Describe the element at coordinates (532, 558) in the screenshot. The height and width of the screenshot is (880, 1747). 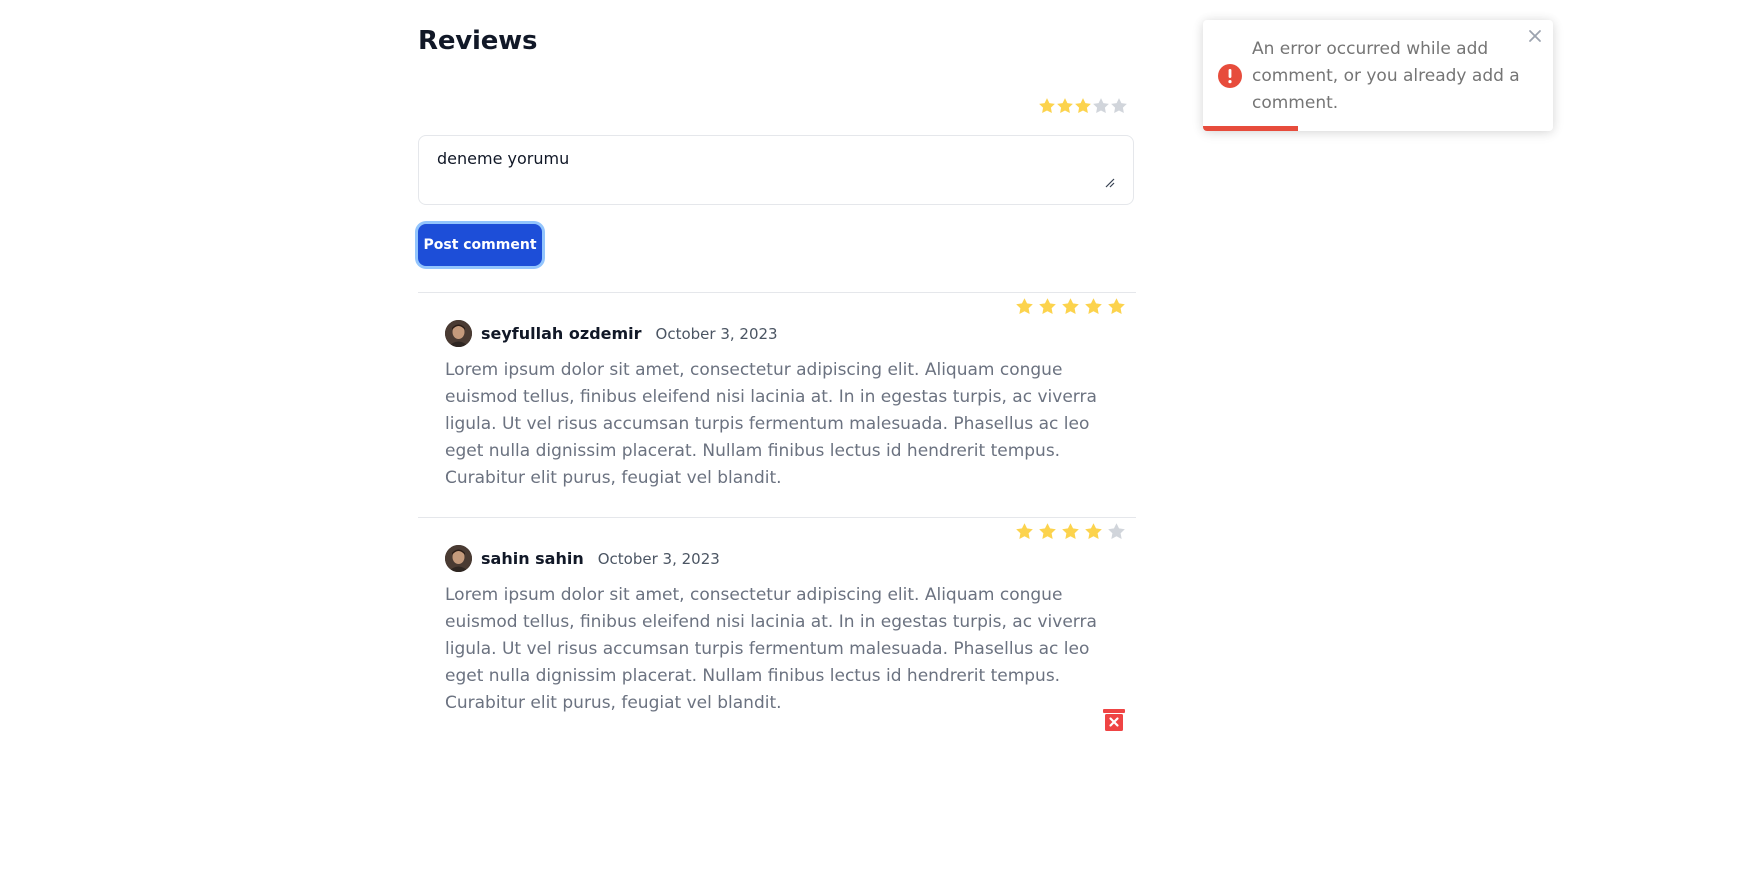
I see `review-author: sahin sahin` at that location.